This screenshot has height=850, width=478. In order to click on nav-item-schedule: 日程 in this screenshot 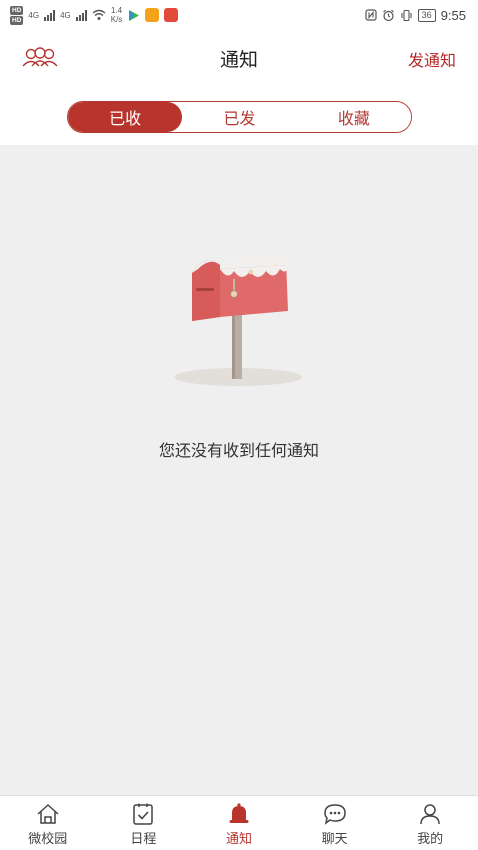, I will do `click(144, 823)`.